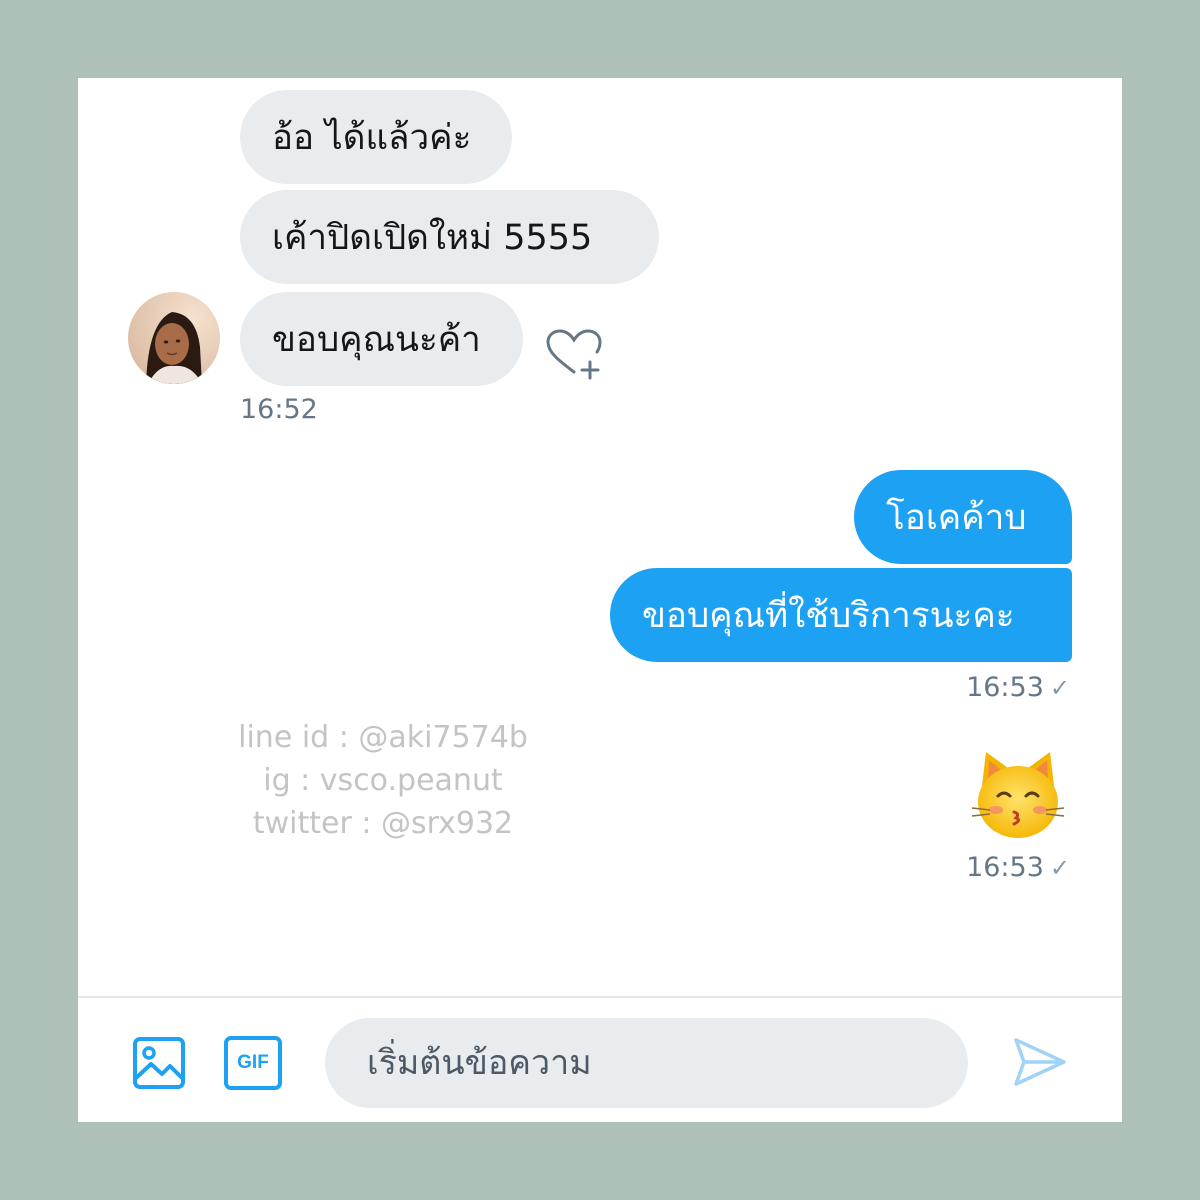 The width and height of the screenshot is (1200, 1200). I want to click on incoming-timestamp: 16:52, so click(279, 409).